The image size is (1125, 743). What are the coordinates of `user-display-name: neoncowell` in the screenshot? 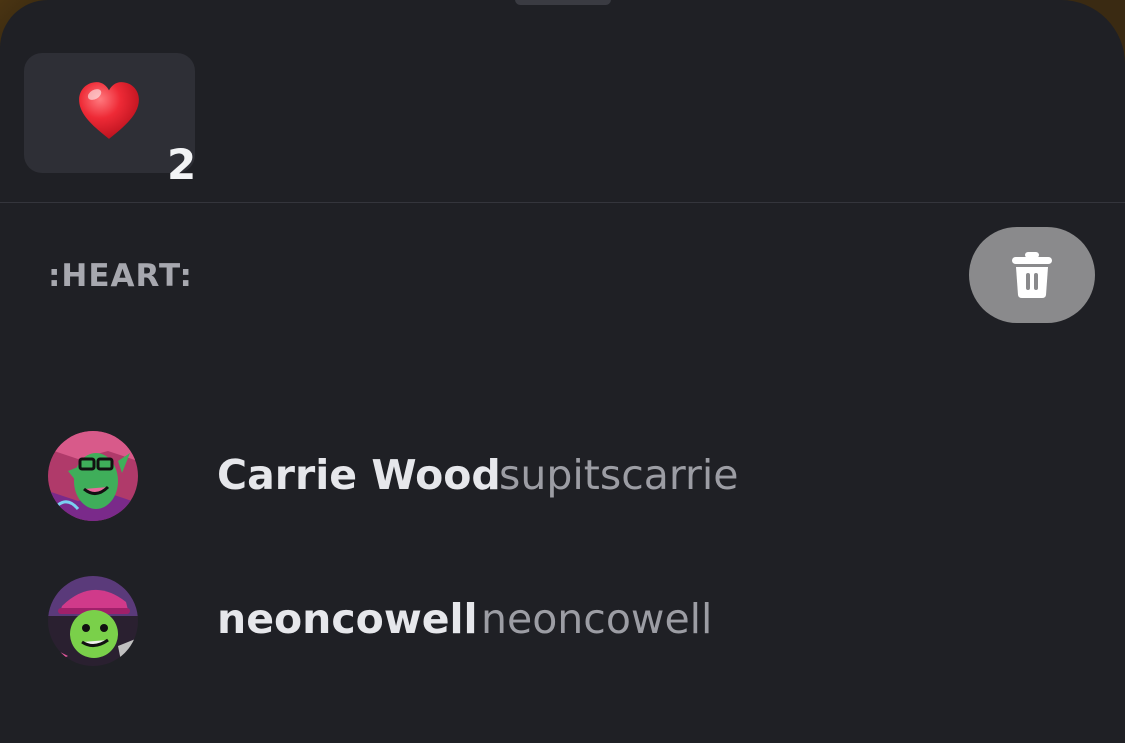 It's located at (347, 619).